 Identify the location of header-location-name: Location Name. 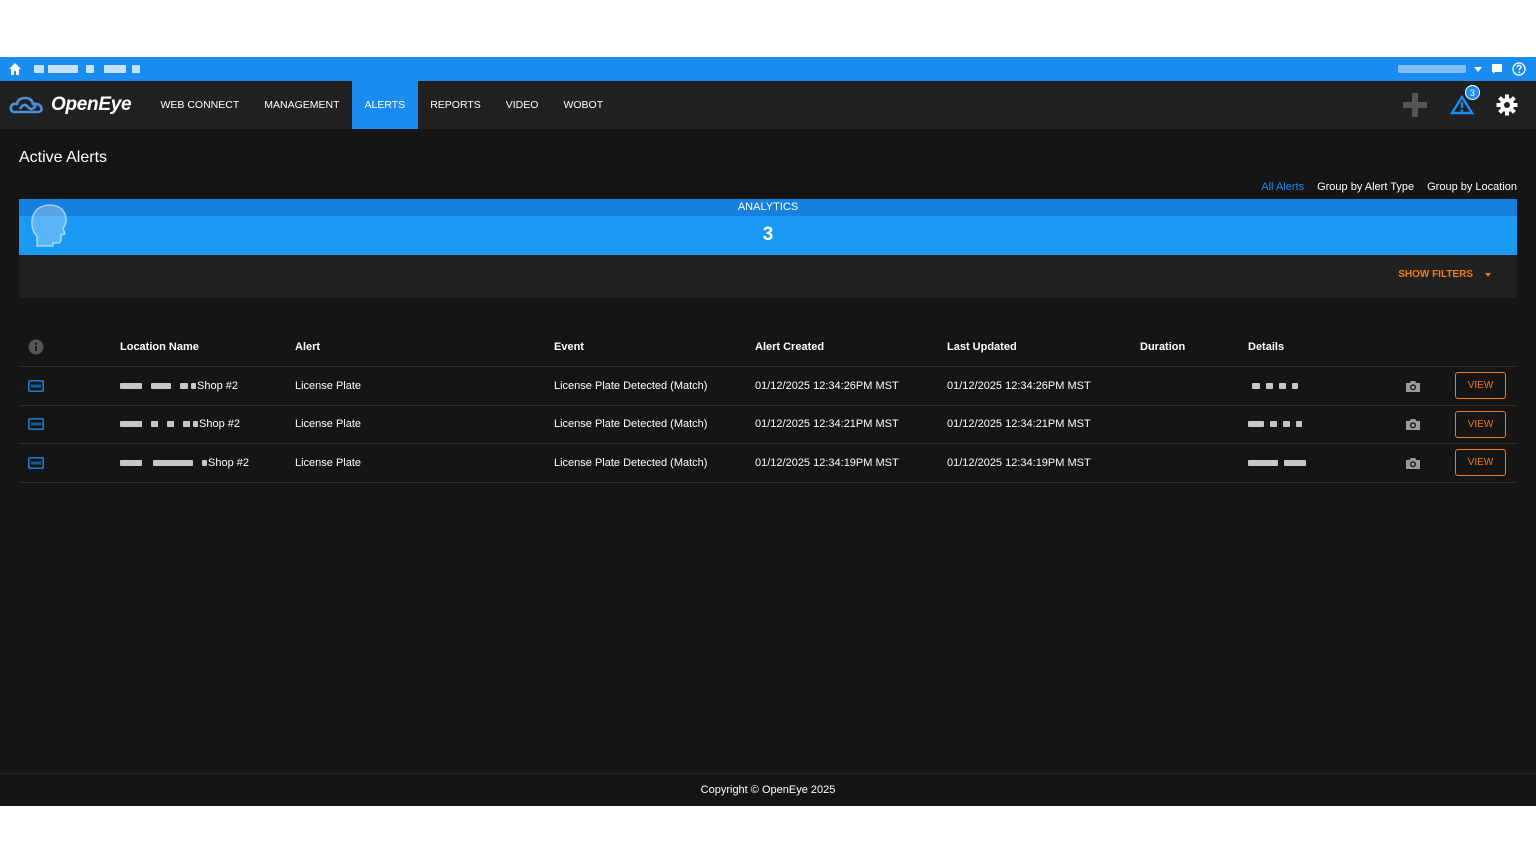
(159, 346).